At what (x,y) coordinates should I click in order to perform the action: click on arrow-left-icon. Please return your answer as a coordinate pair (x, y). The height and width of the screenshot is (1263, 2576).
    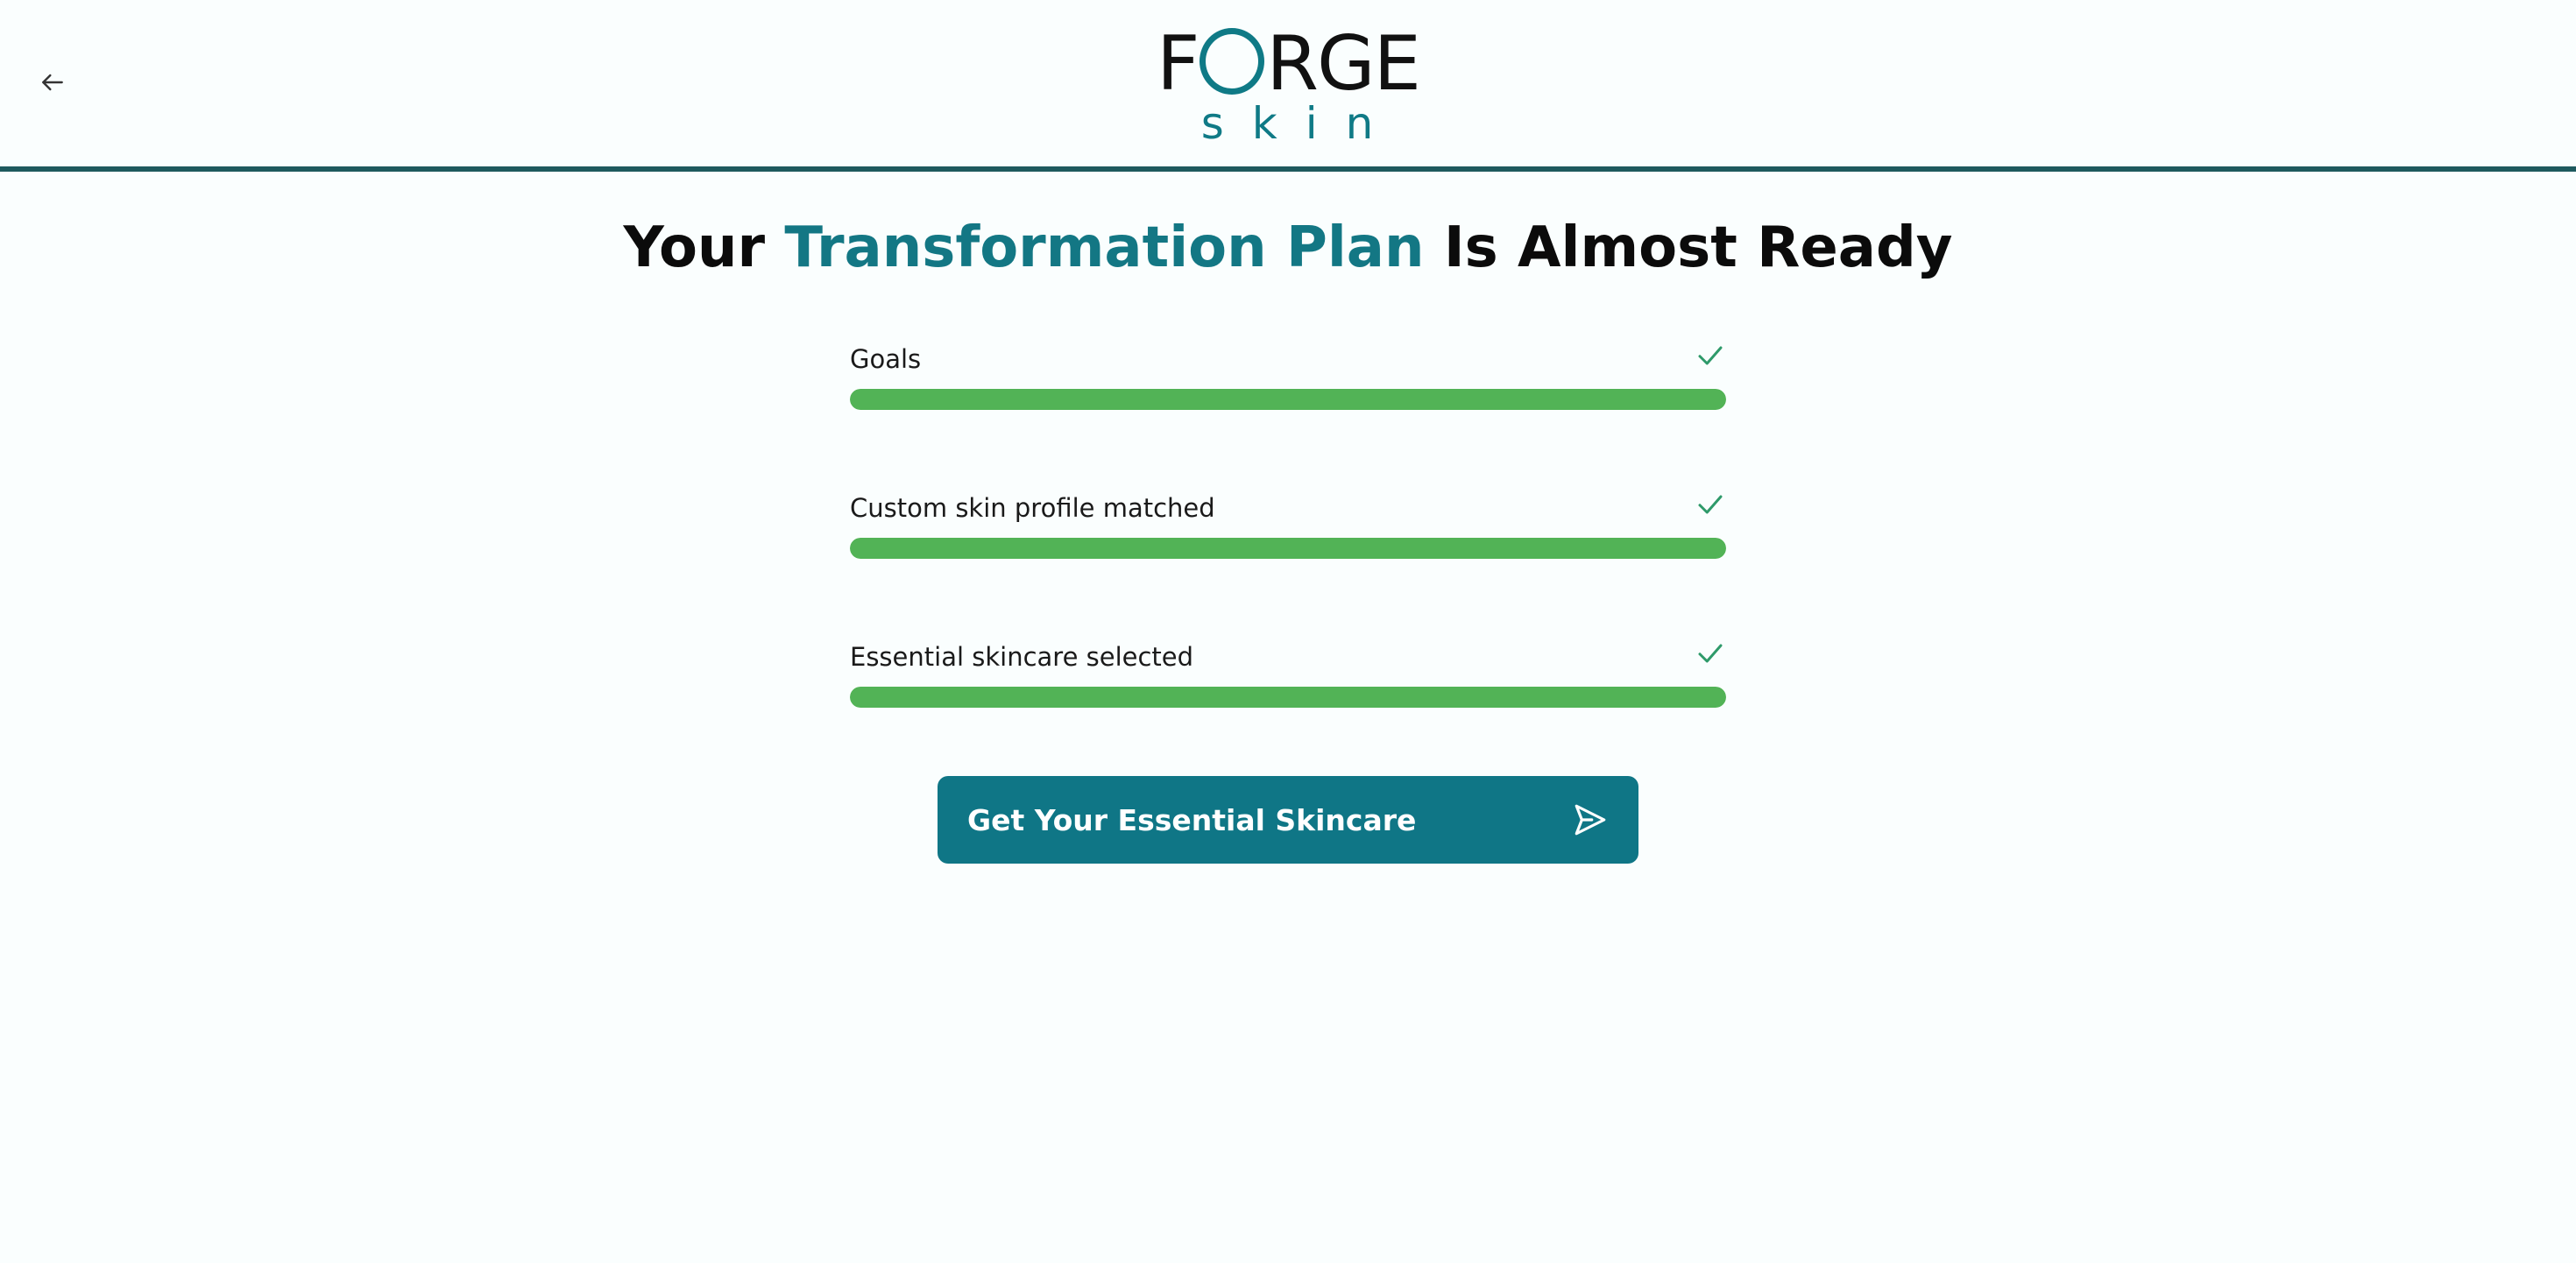
    Looking at the image, I should click on (52, 83).